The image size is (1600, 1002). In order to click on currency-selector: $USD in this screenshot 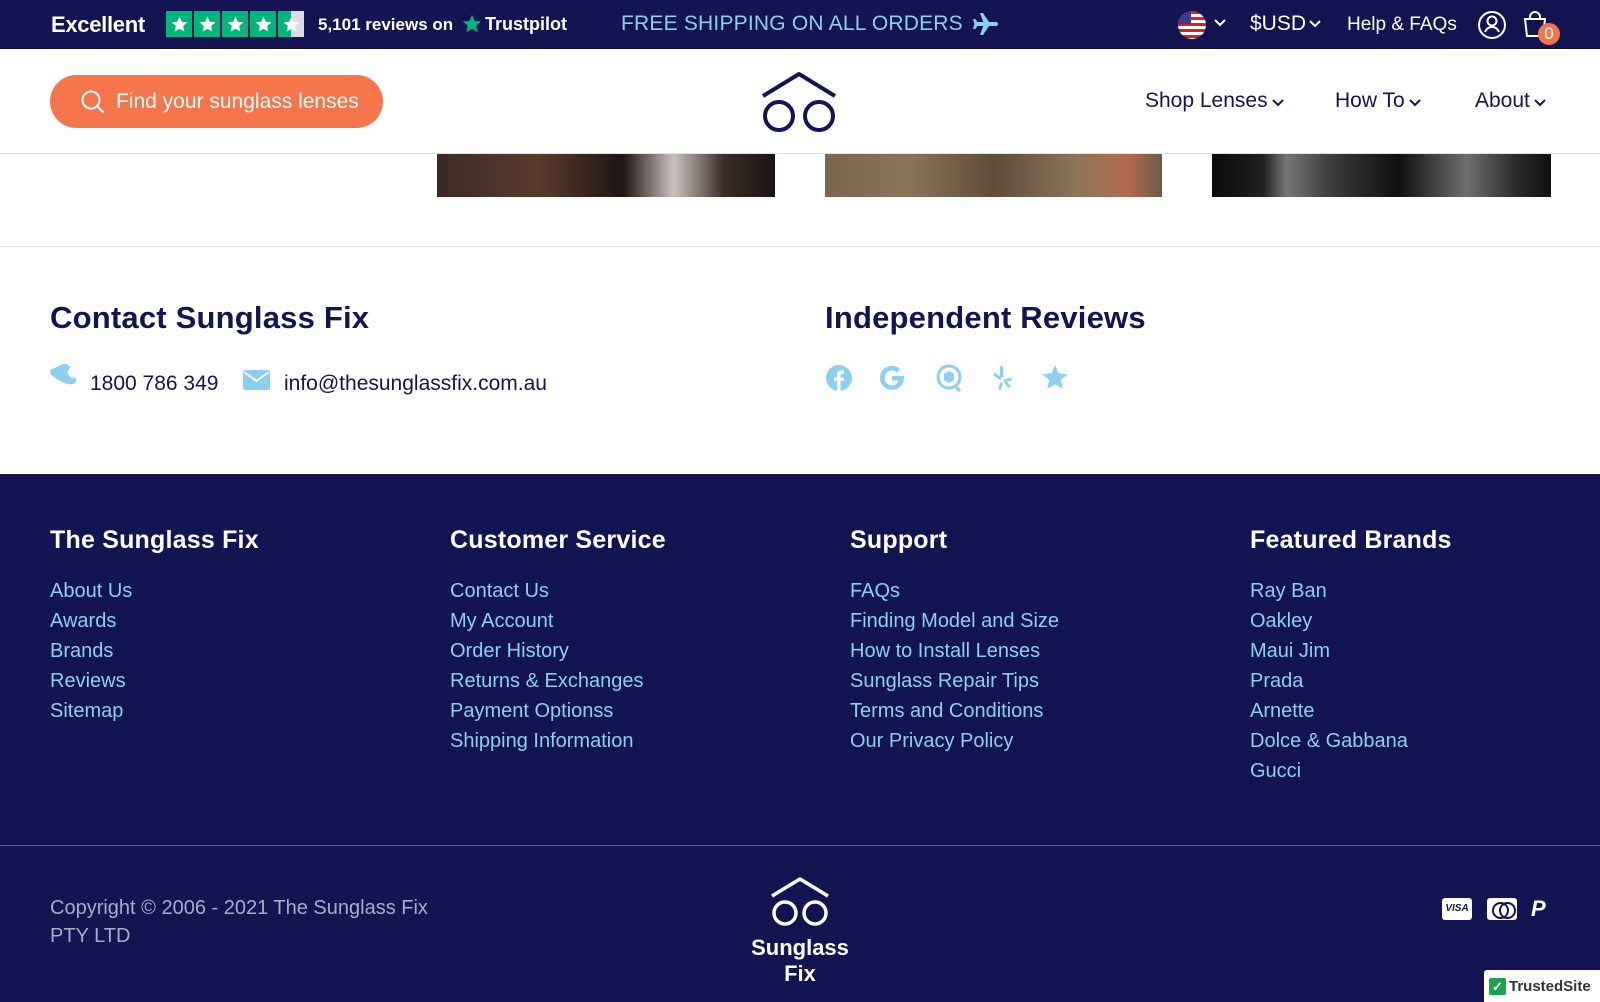, I will do `click(1285, 24)`.